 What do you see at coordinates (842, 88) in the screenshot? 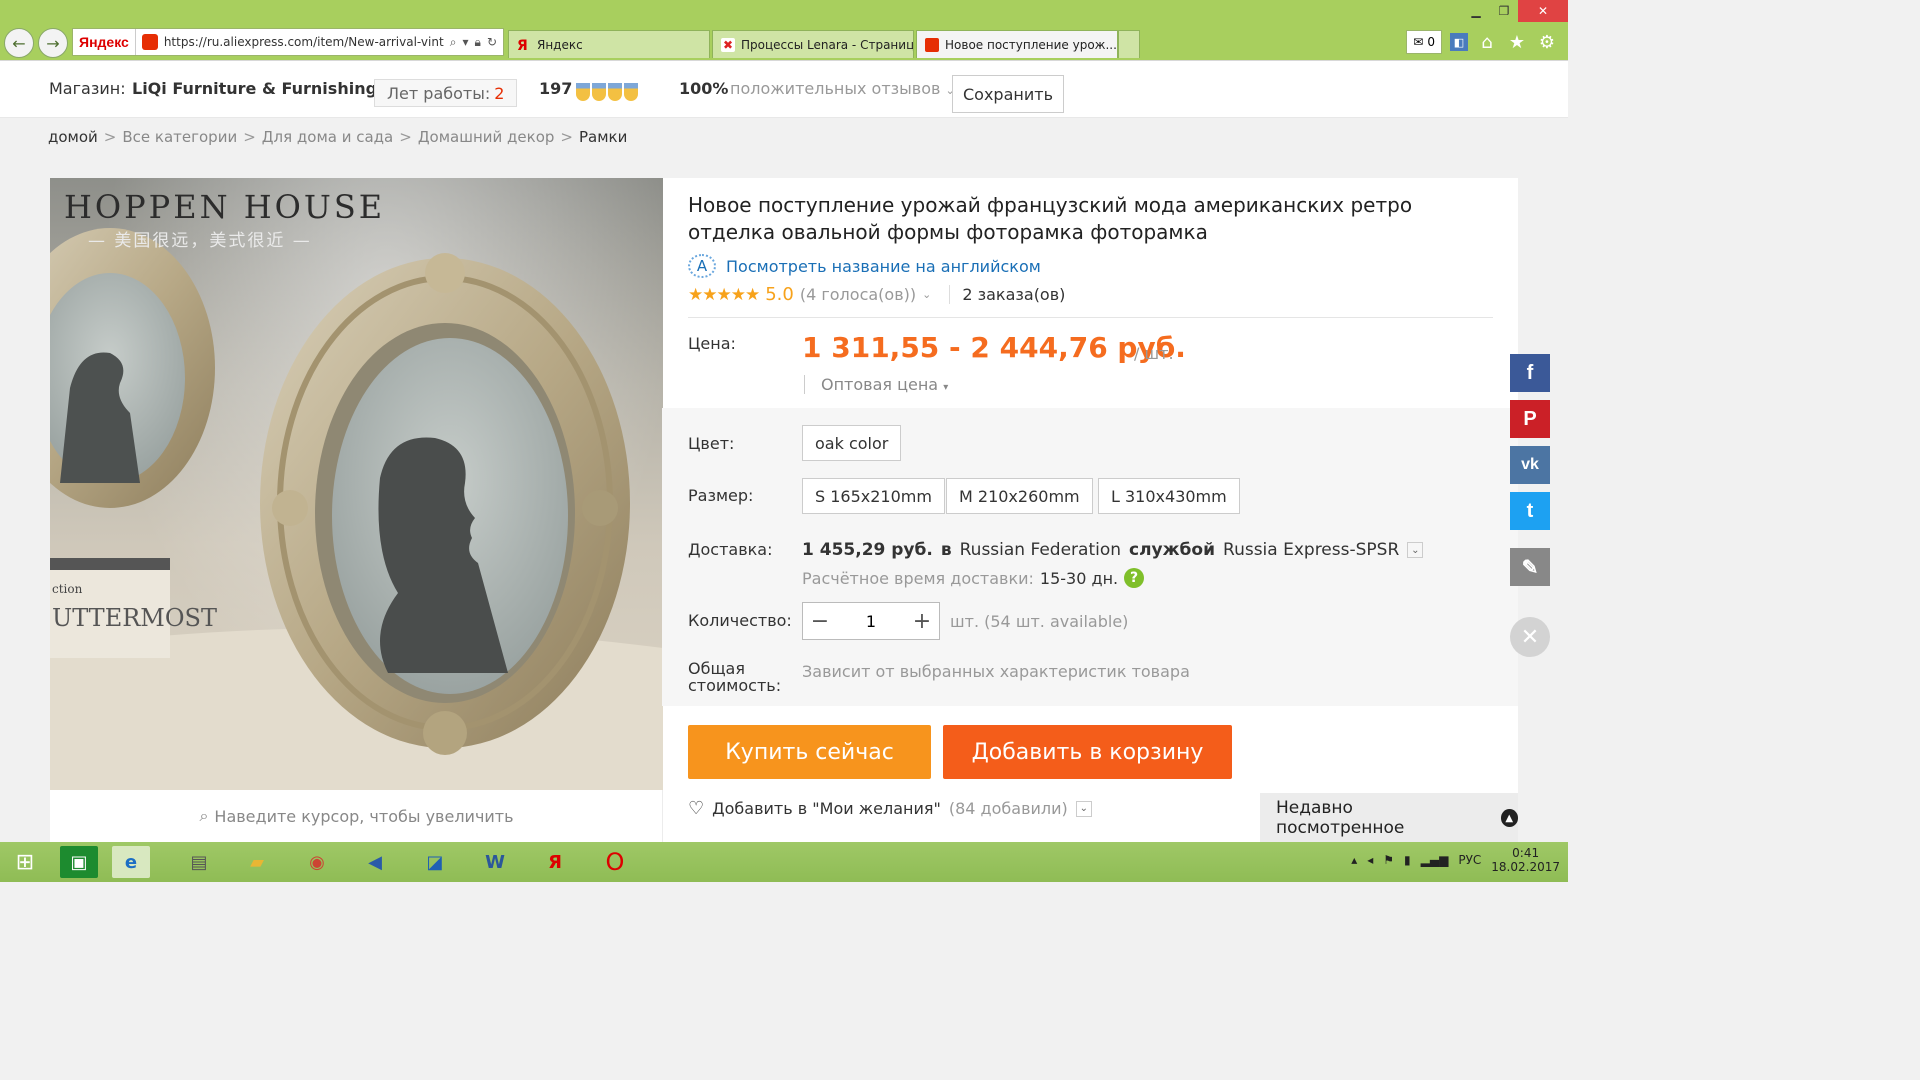
I see `positive-feedback-dropdown: положительных отзывов ⌄` at bounding box center [842, 88].